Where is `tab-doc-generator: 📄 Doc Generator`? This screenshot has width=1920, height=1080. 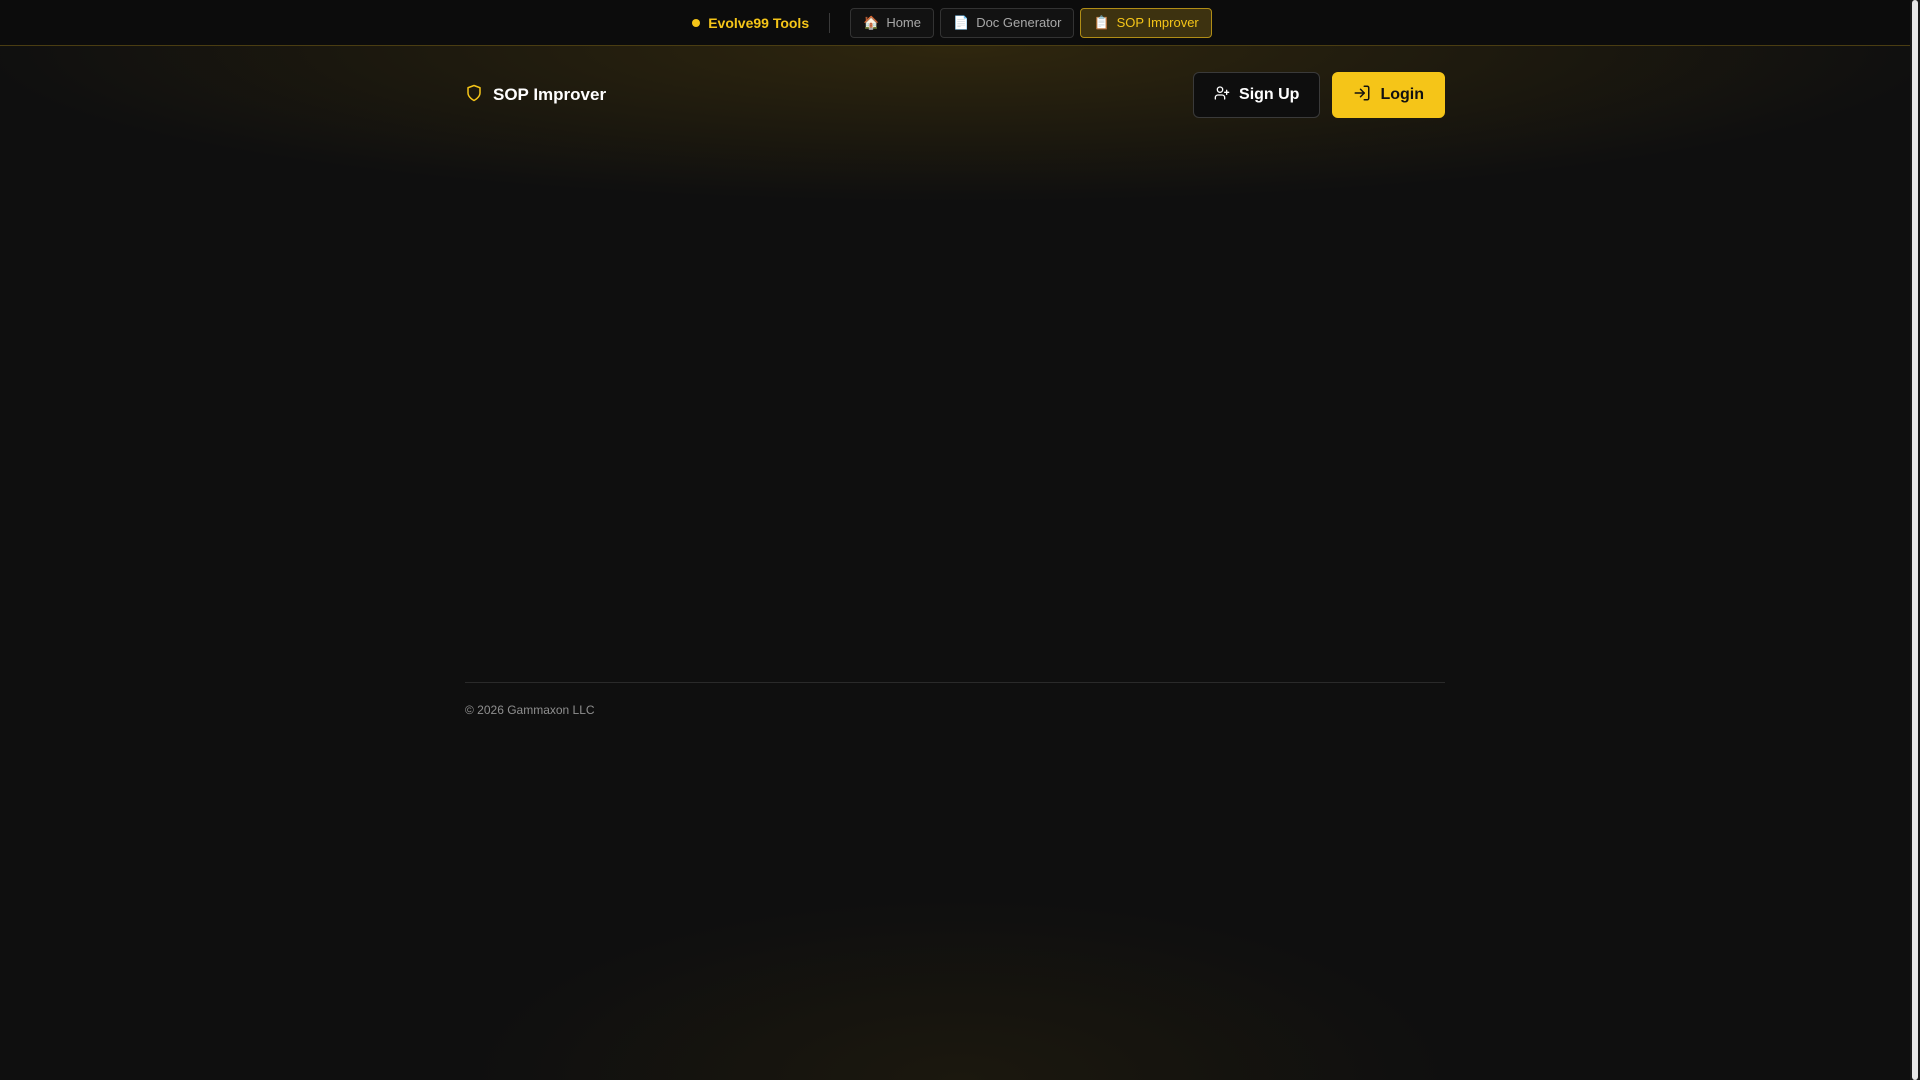
tab-doc-generator: 📄 Doc Generator is located at coordinates (1007, 22).